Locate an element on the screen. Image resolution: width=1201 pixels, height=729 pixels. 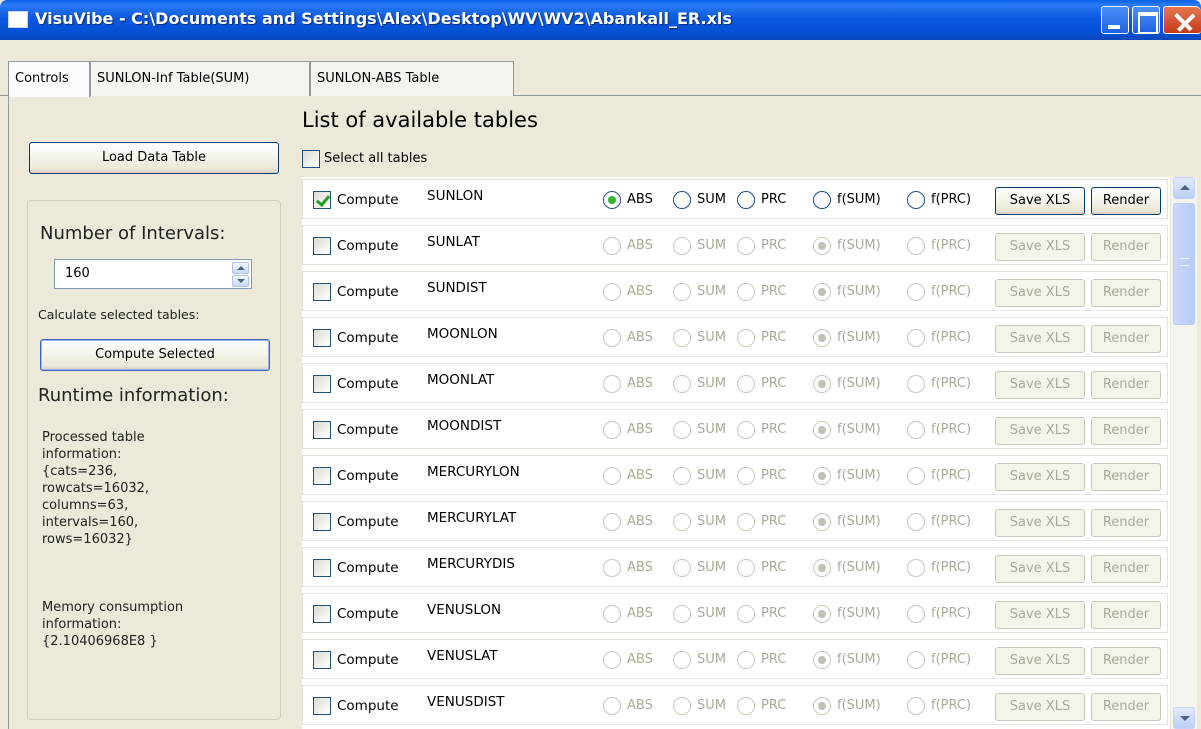
tab-sunlon-inf-table: SUNLON-Inf Table(SUM) is located at coordinates (200, 78).